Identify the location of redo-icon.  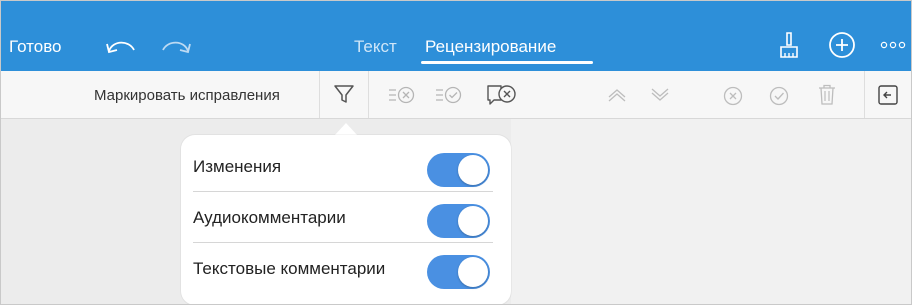
(176, 46).